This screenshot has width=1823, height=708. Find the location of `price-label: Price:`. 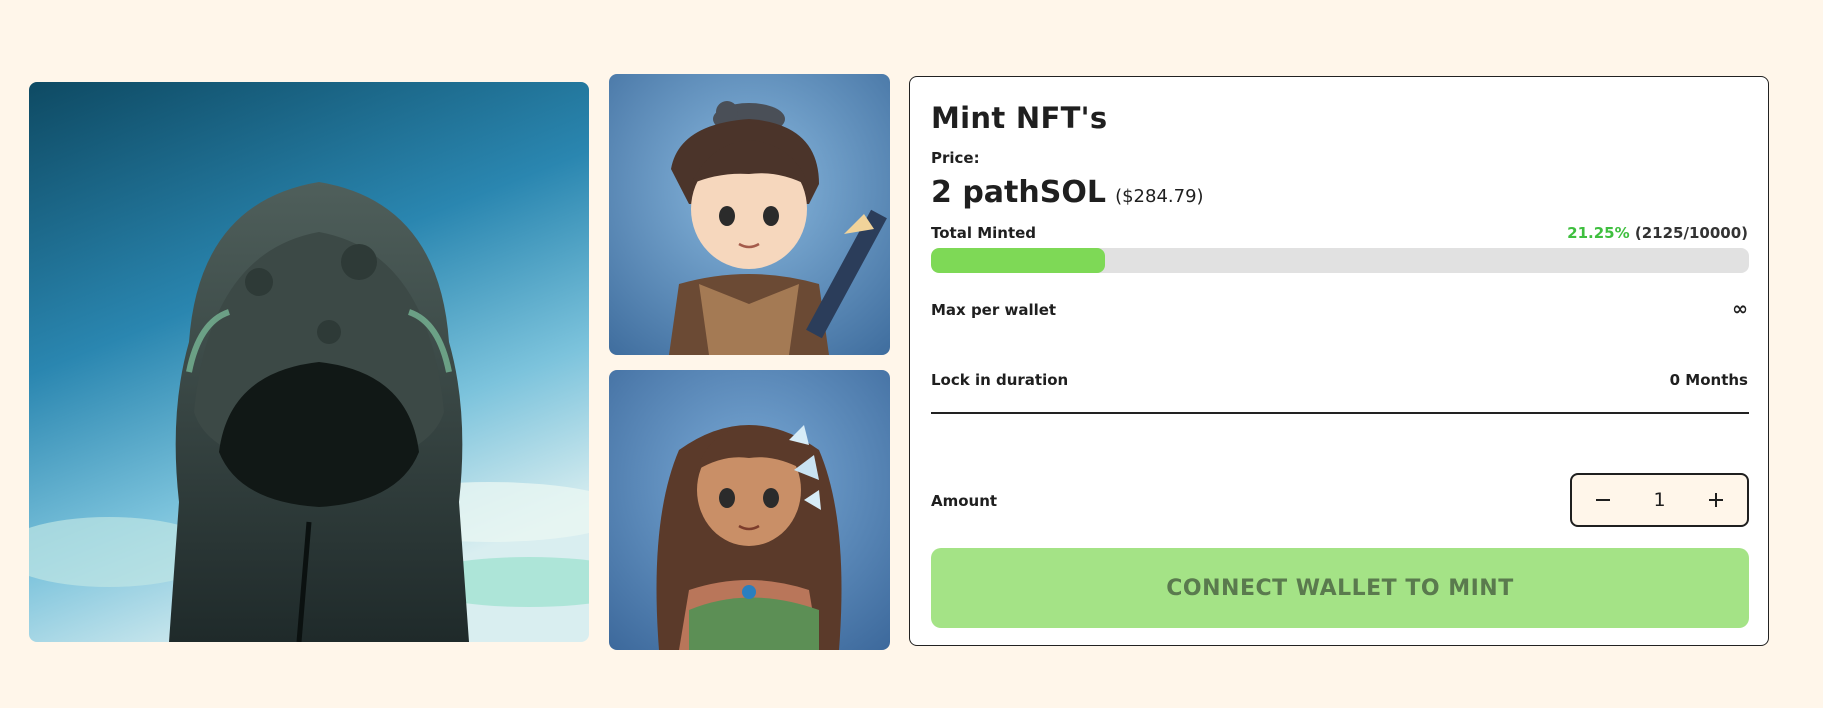

price-label: Price: is located at coordinates (955, 158).